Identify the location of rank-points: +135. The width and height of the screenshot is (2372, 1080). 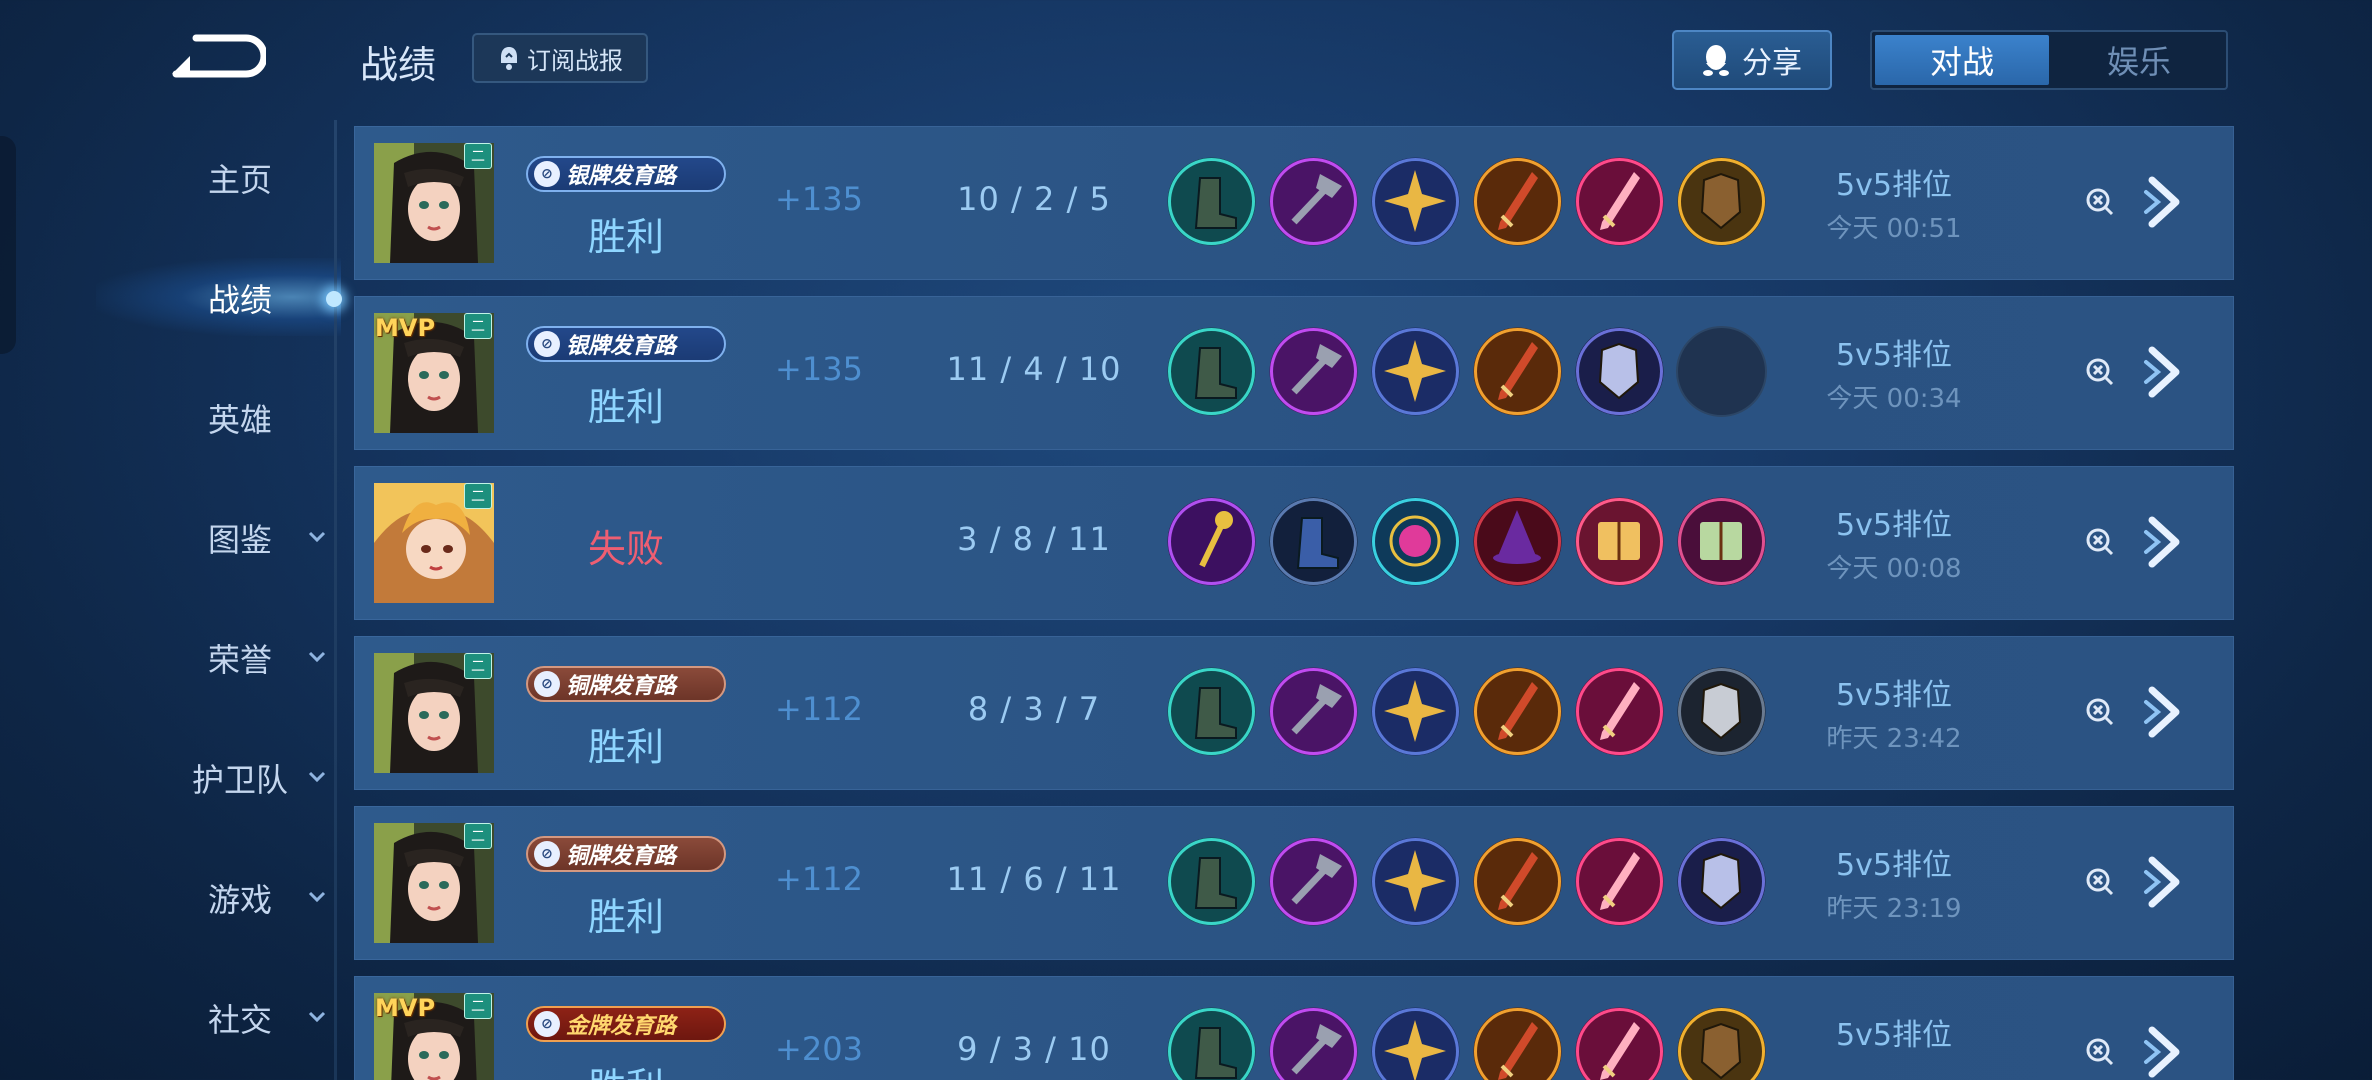
(819, 369).